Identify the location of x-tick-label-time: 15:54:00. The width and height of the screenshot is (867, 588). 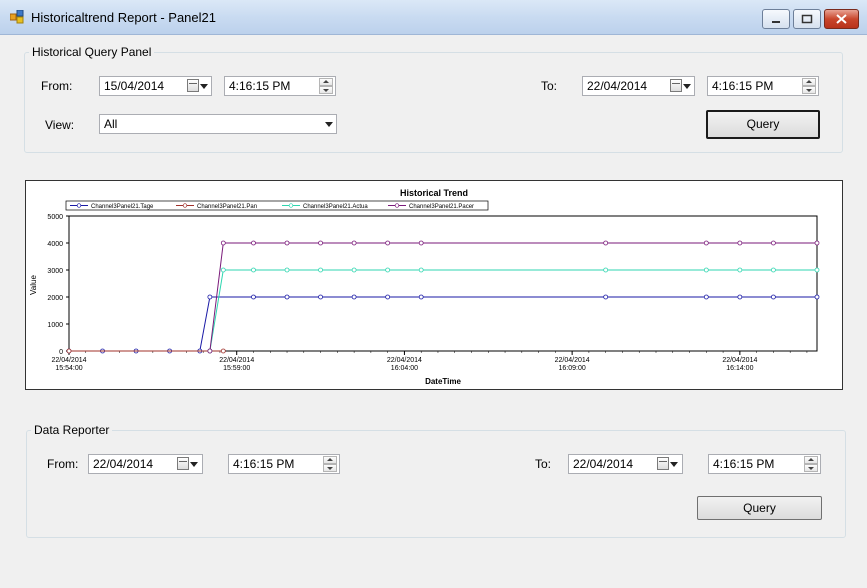
(68, 368).